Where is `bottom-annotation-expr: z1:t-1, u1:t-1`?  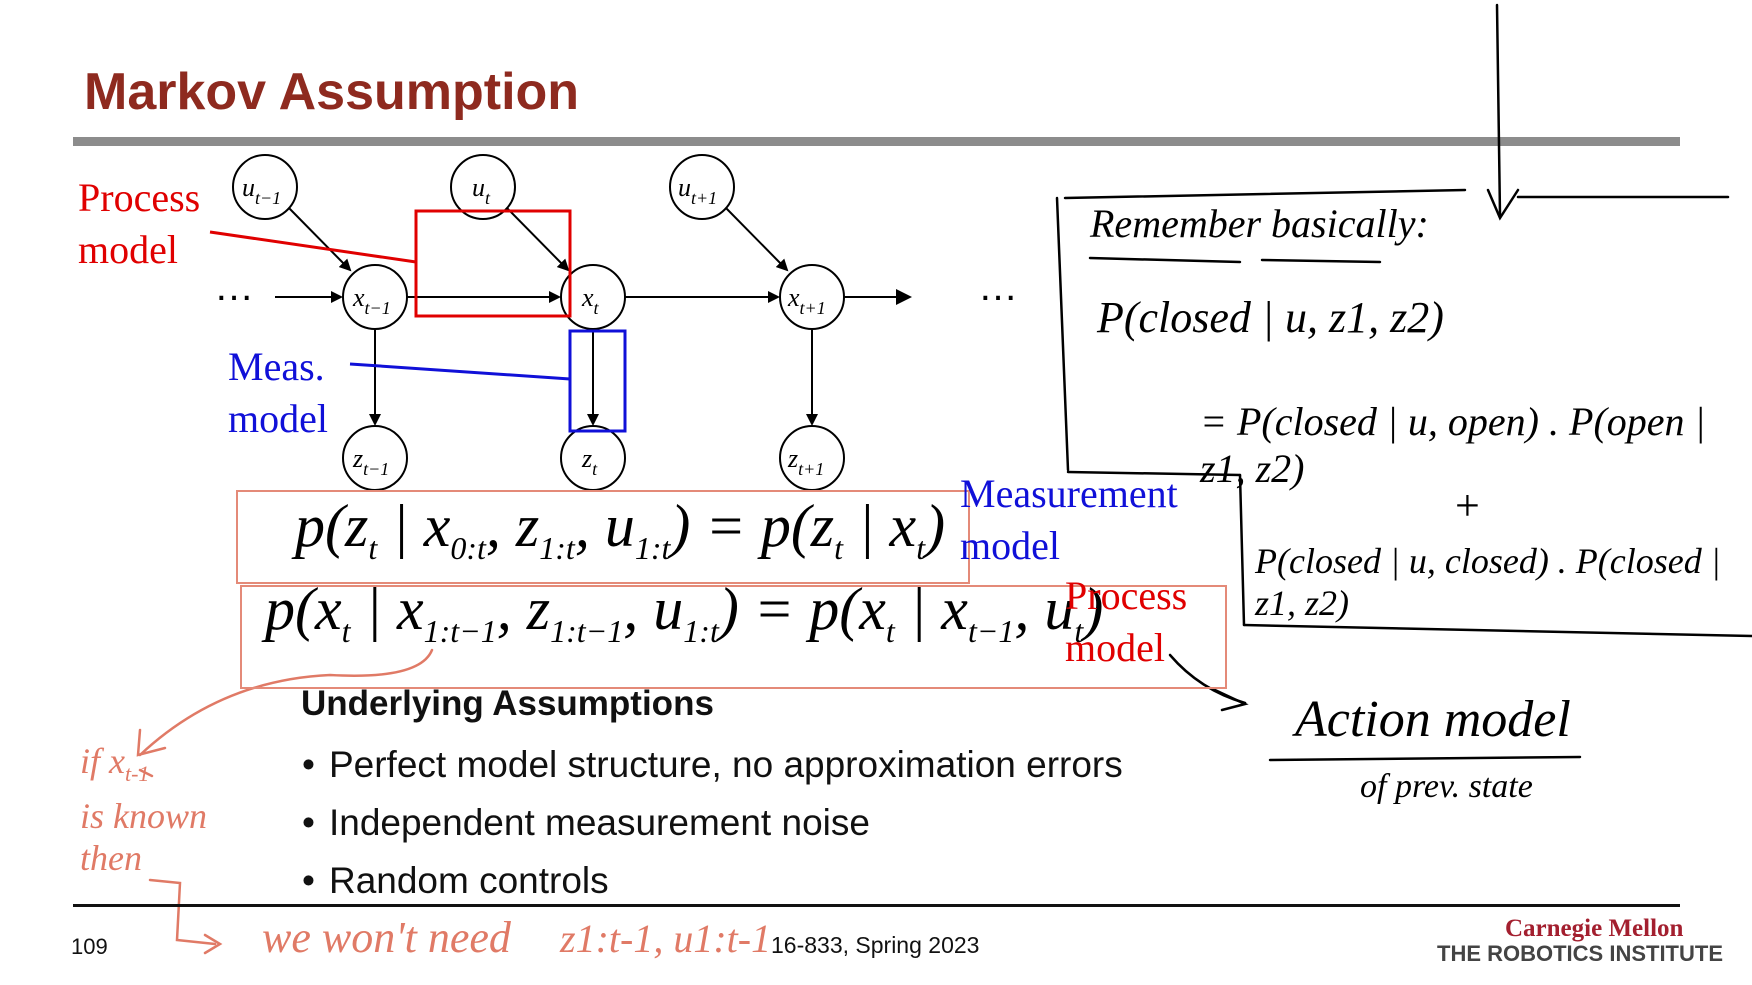
bottom-annotation-expr: z1:t-1, u1:t-1 is located at coordinates (666, 938).